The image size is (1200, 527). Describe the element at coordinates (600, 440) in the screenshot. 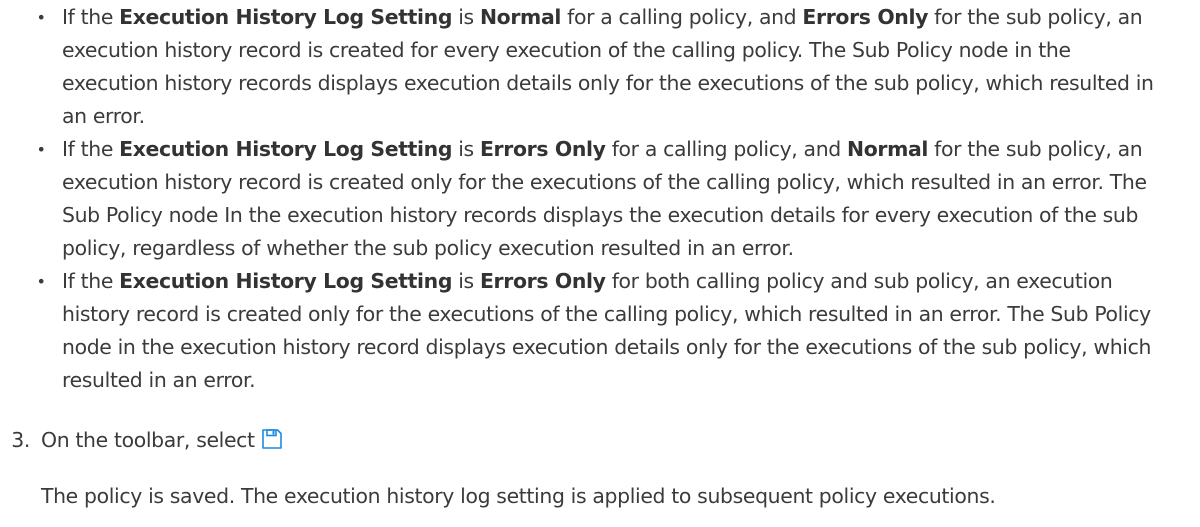

I see `step-instruction-line: 3. On the toolbar, select` at that location.